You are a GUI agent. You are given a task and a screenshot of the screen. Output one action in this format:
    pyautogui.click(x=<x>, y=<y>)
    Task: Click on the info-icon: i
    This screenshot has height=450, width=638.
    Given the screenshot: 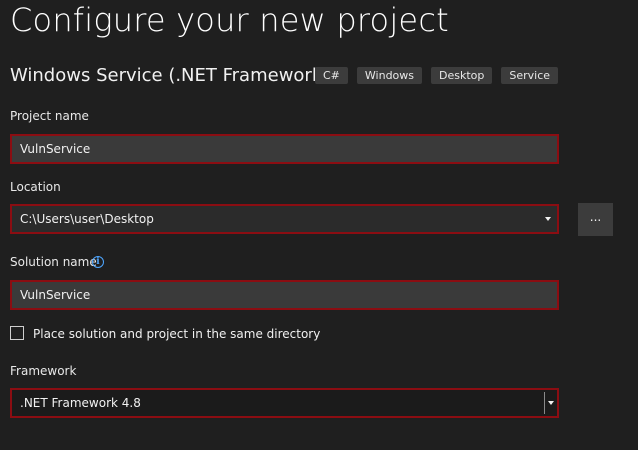 What is the action you would take?
    pyautogui.click(x=98, y=262)
    